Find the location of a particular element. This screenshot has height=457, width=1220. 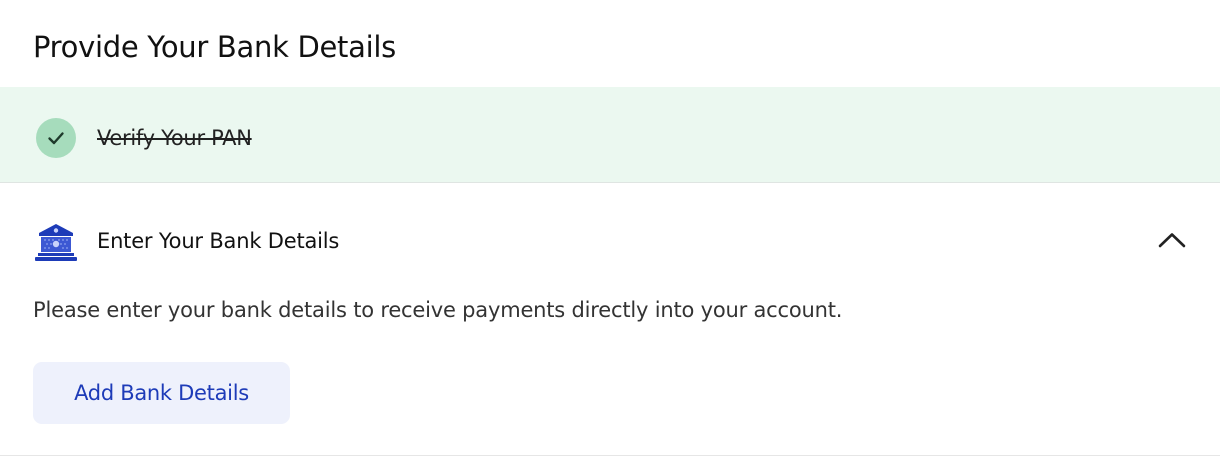

check-icon is located at coordinates (56, 138).